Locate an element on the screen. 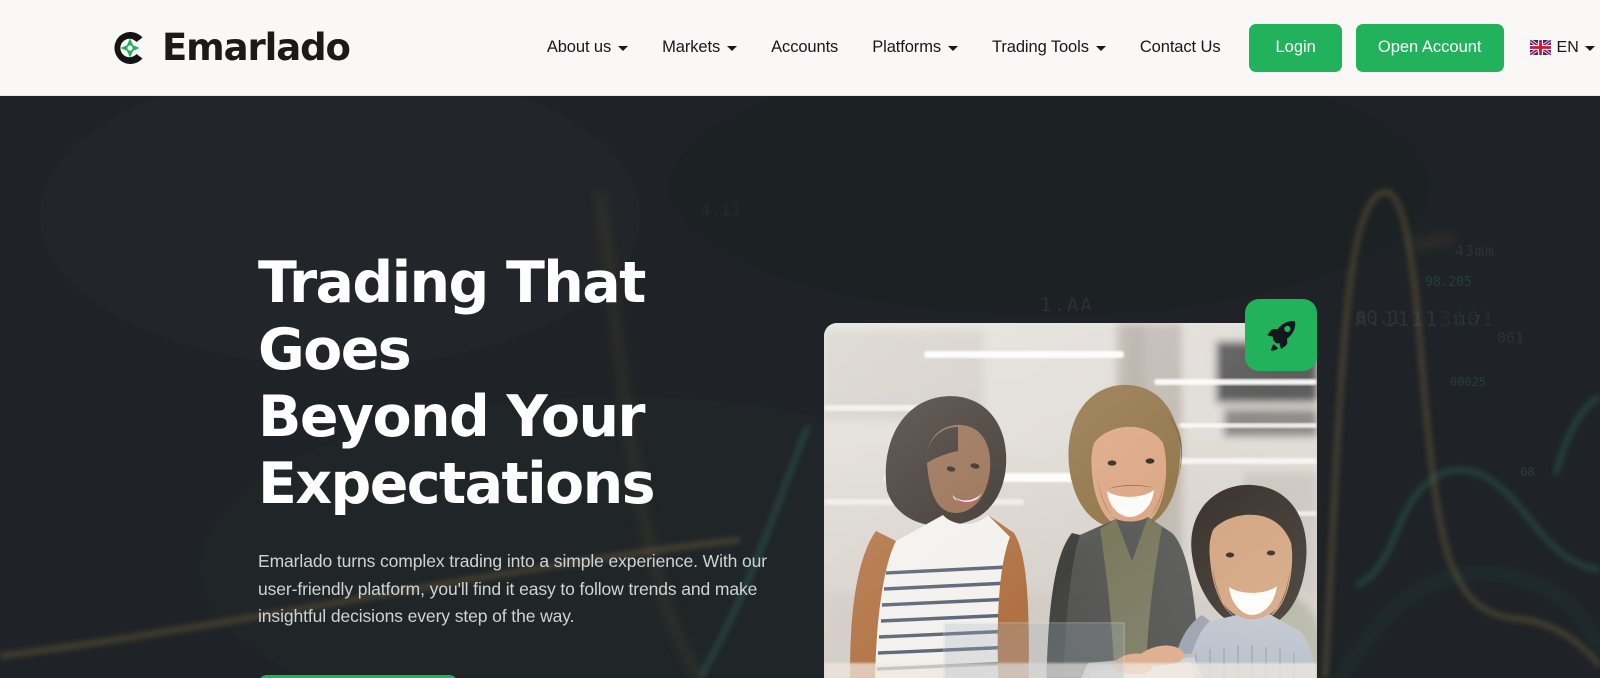 The image size is (1600, 678). rocket-icon is located at coordinates (1281, 336).